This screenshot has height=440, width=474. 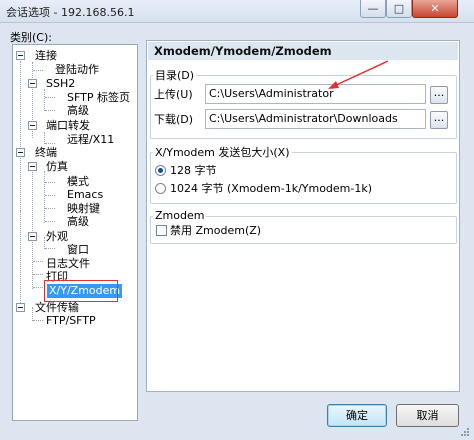 I want to click on tree-item-emulation: 仿真, so click(x=57, y=167).